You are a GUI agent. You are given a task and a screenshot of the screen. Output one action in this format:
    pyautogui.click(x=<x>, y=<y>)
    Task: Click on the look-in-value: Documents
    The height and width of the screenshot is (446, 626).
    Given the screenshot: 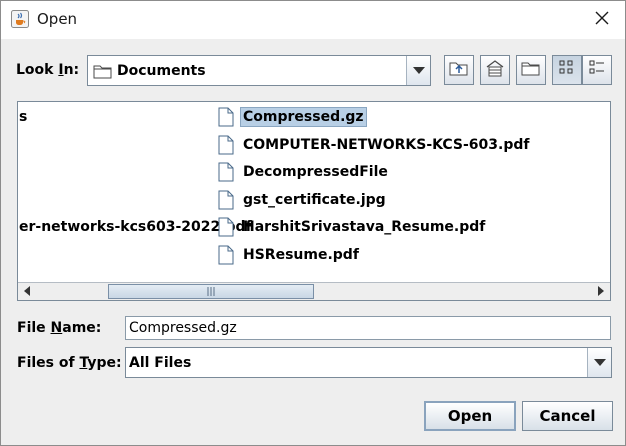 What is the action you would take?
    pyautogui.click(x=161, y=70)
    